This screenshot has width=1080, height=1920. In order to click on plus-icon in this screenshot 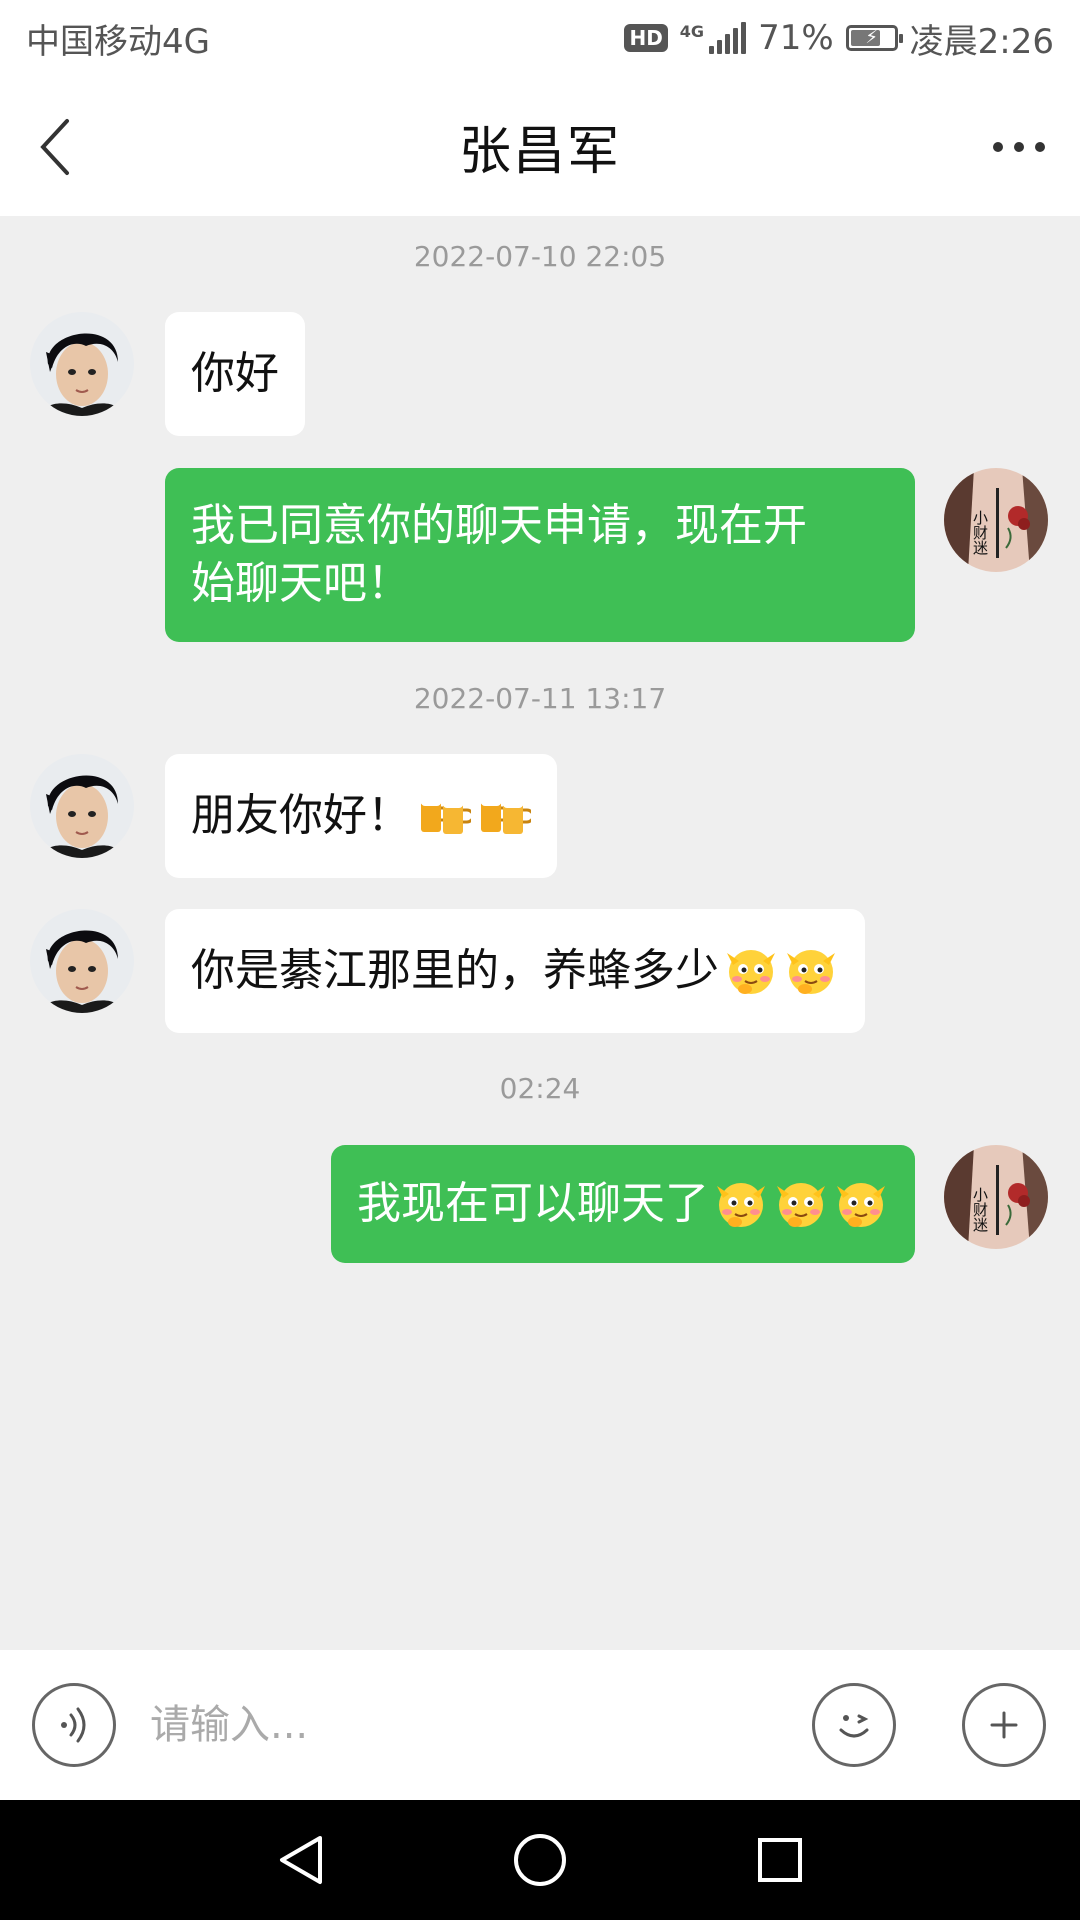, I will do `click(1004, 1725)`.